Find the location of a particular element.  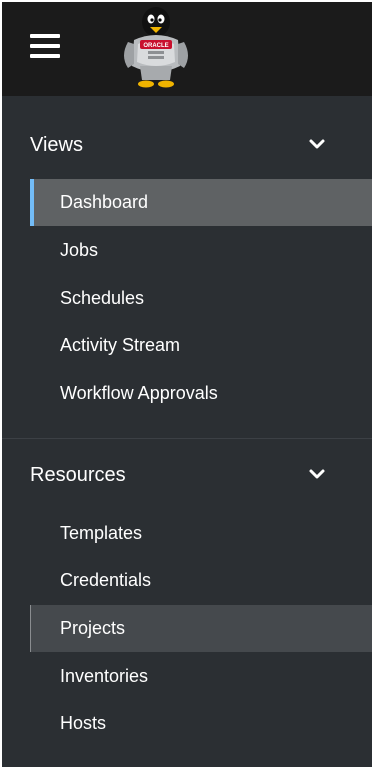

sidebar-item-label: Hosts is located at coordinates (83, 723).